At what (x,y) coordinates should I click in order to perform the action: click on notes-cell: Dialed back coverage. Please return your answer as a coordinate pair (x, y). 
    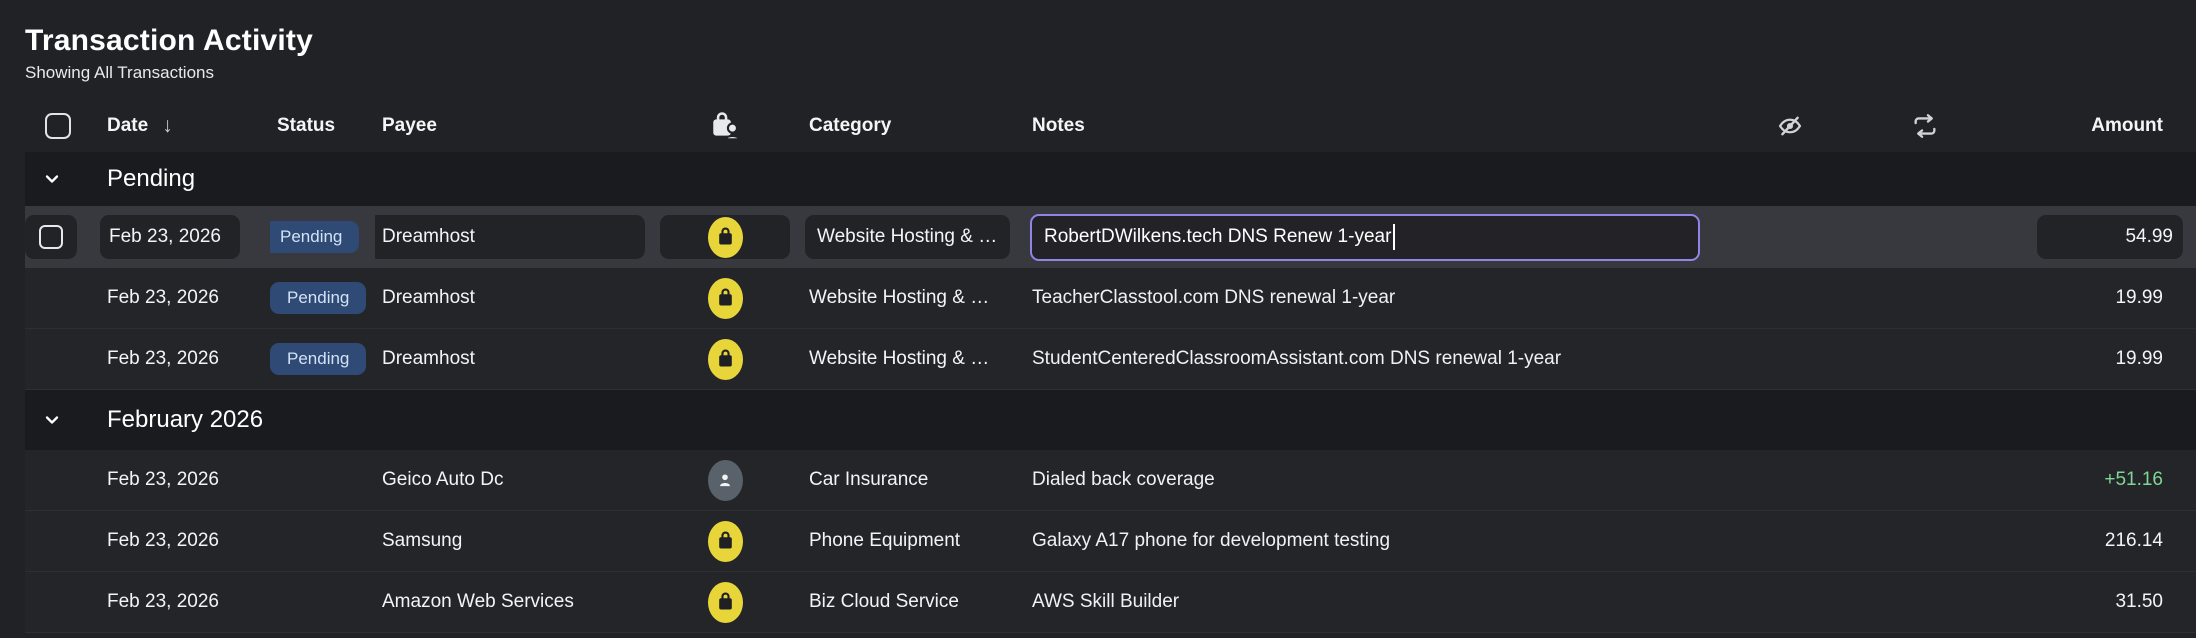
    Looking at the image, I should click on (1123, 479).